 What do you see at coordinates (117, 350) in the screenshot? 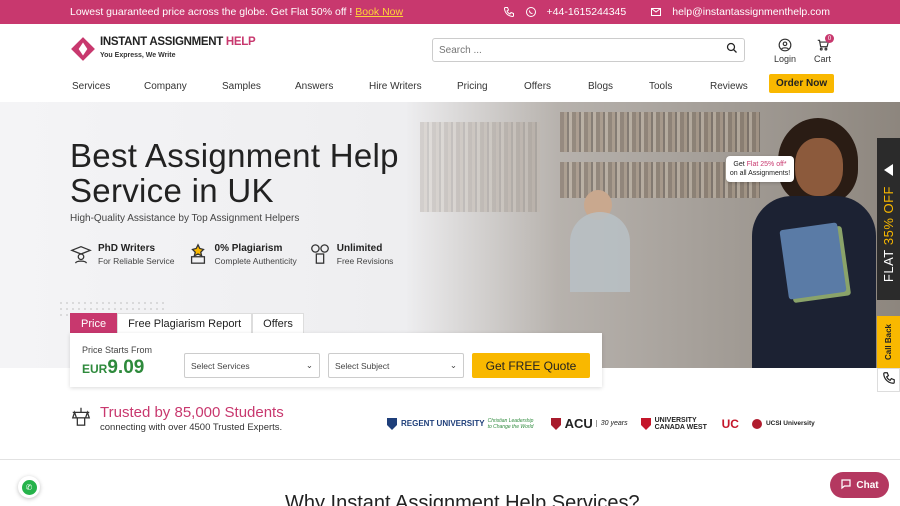
I see `price-label: Price Starts From` at bounding box center [117, 350].